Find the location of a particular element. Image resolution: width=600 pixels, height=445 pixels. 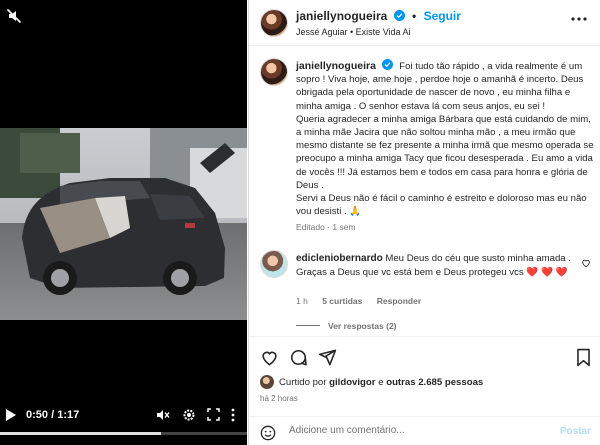

view-replies-label: Ver respostas (2) is located at coordinates (362, 326).